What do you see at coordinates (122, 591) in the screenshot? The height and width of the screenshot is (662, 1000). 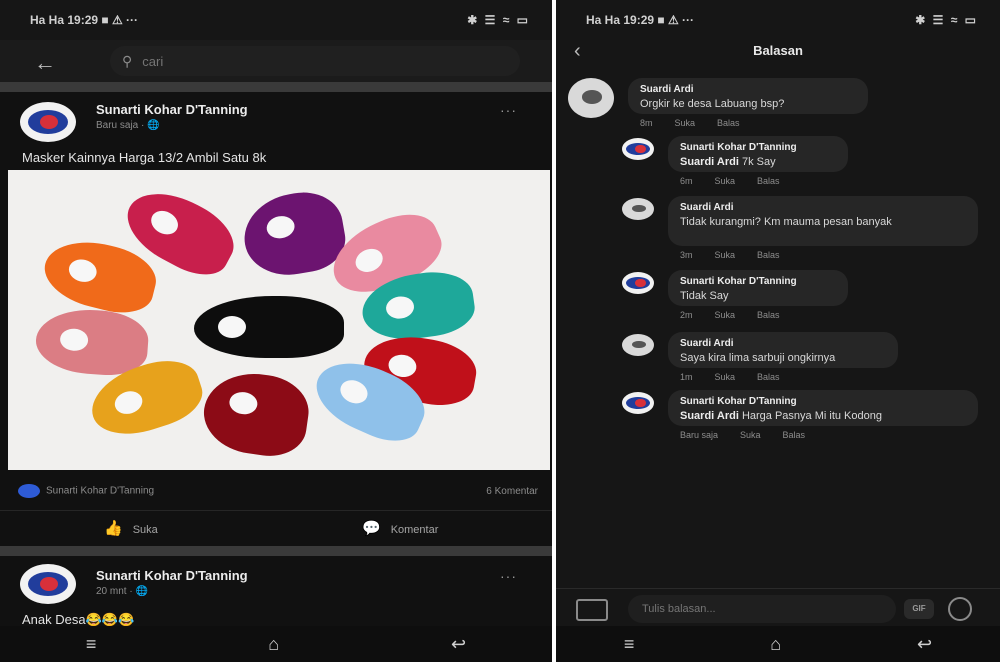 I see `post-meta: 20 mnt · 🌐` at bounding box center [122, 591].